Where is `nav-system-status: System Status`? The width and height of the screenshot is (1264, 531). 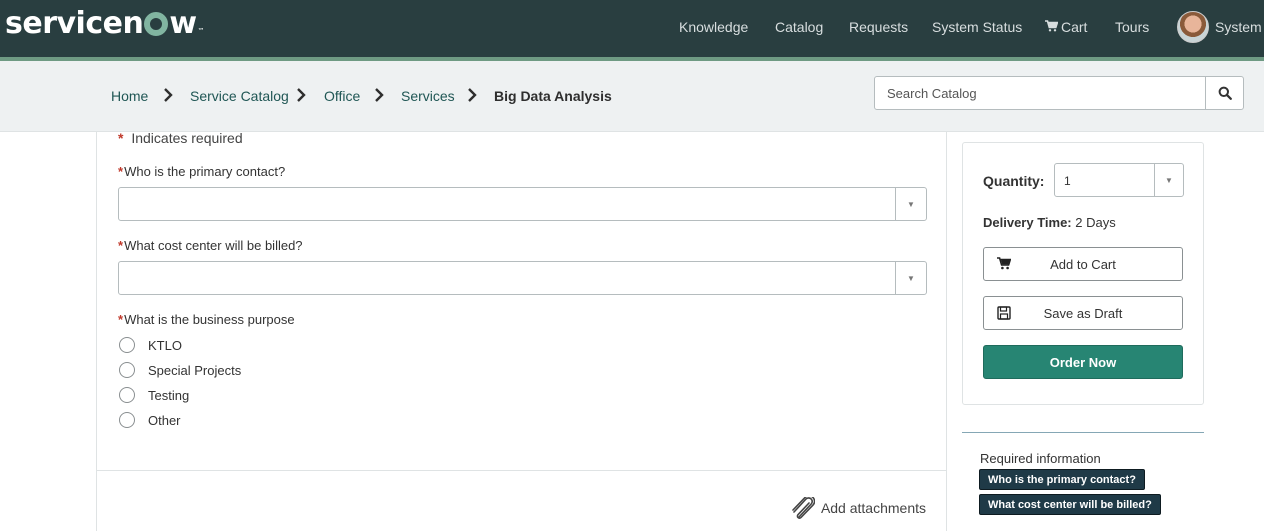 nav-system-status: System Status is located at coordinates (977, 27).